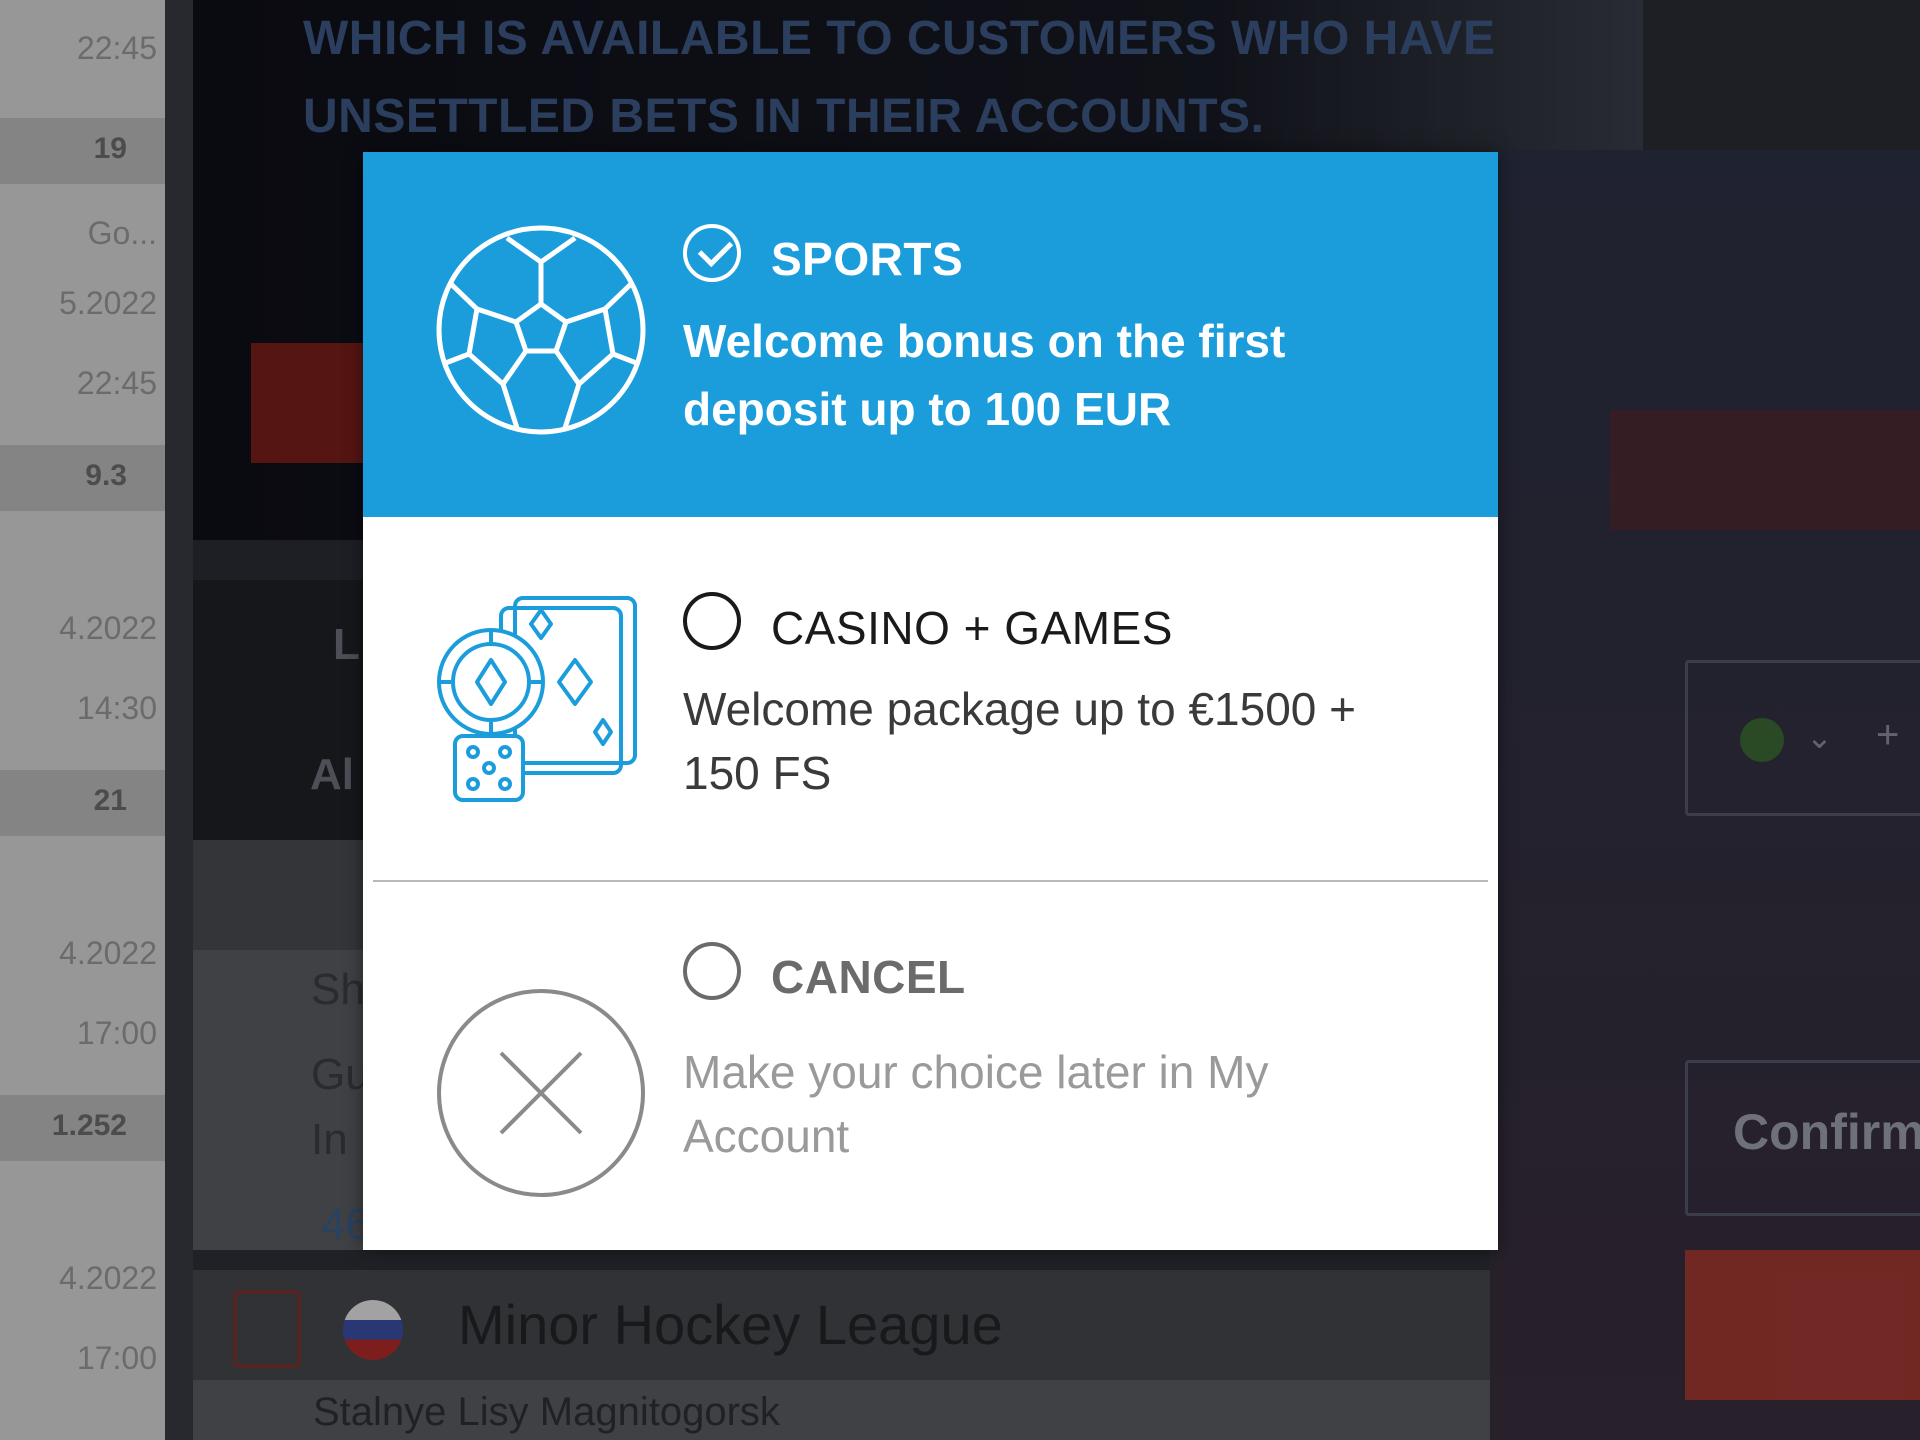  What do you see at coordinates (976, 1104) in the screenshot?
I see `cancel-description: Make your choice later in My Account` at bounding box center [976, 1104].